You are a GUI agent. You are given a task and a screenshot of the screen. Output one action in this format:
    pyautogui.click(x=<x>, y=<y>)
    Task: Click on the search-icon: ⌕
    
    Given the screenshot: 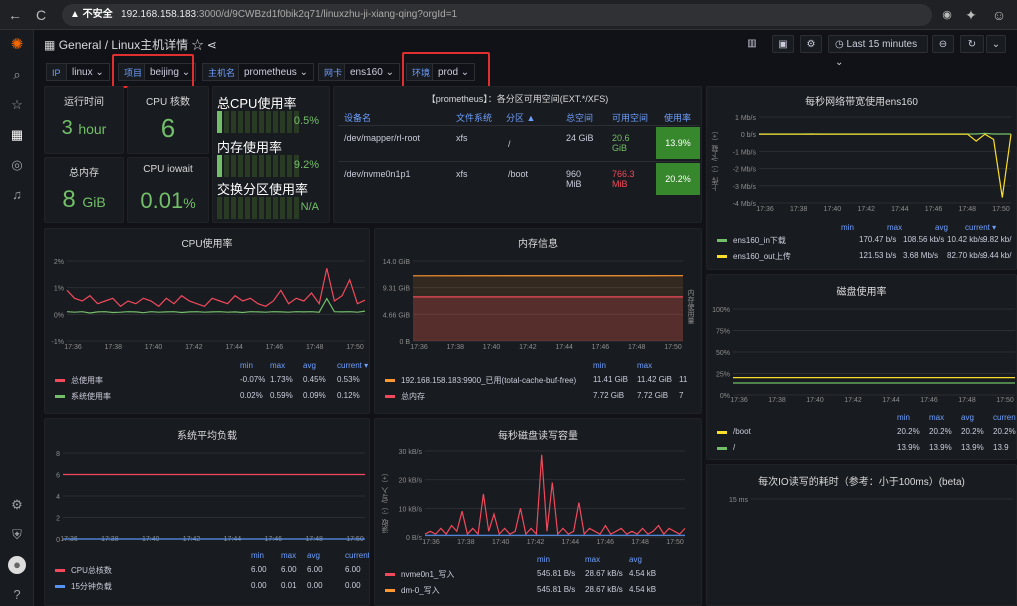 What is the action you would take?
    pyautogui.click(x=17, y=75)
    